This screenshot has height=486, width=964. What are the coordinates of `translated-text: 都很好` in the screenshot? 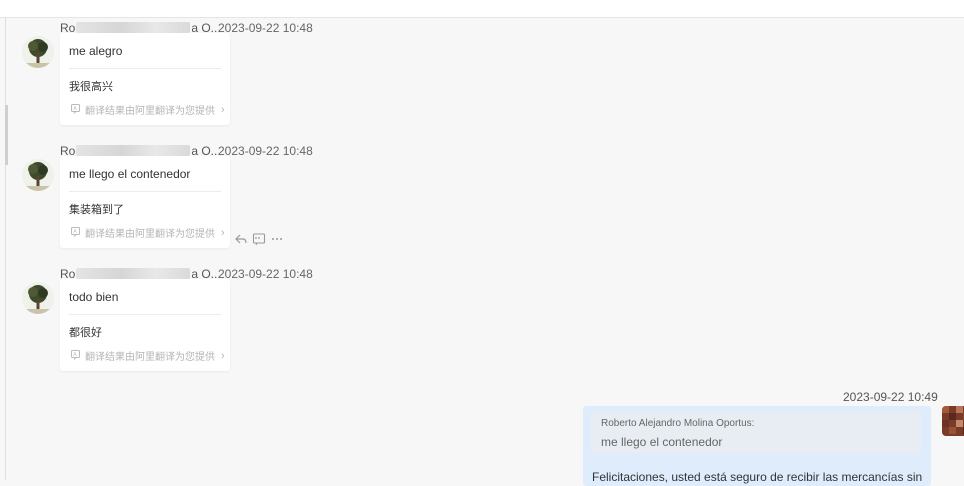 It's located at (85, 333).